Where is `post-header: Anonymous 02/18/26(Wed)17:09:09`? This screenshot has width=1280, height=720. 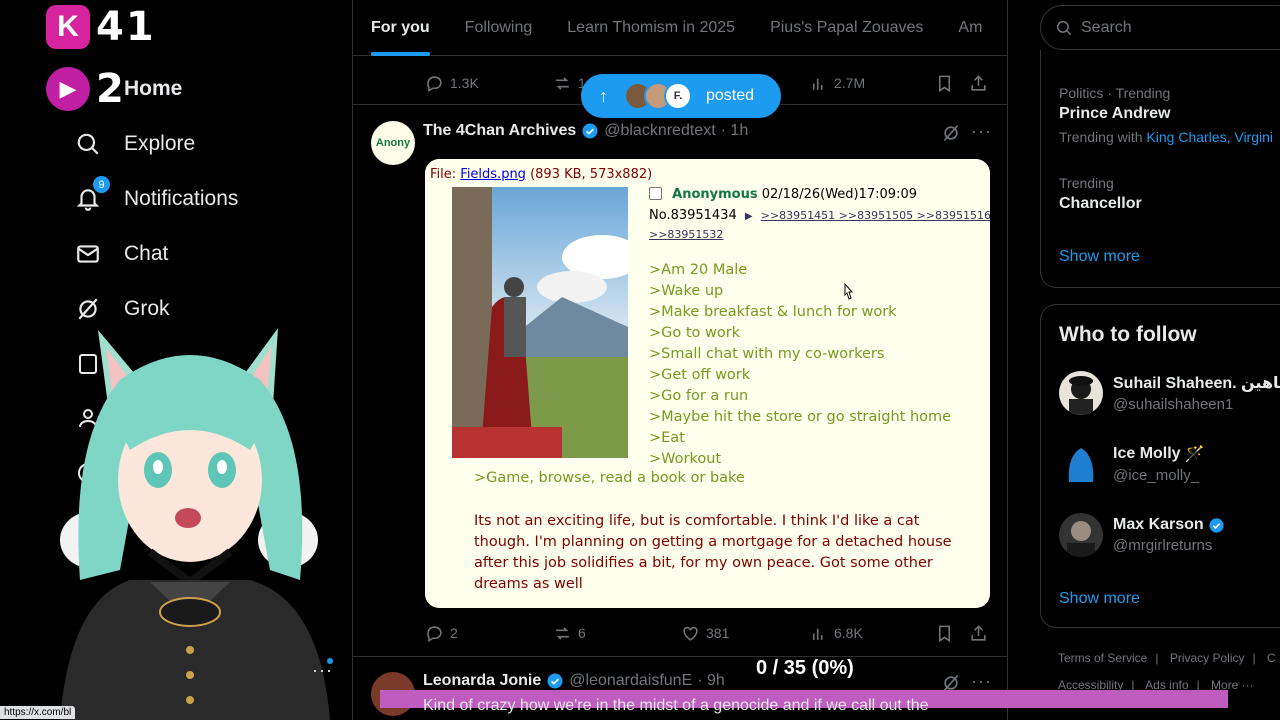 post-header: Anonymous 02/18/26(Wed)17:09:09 is located at coordinates (783, 194).